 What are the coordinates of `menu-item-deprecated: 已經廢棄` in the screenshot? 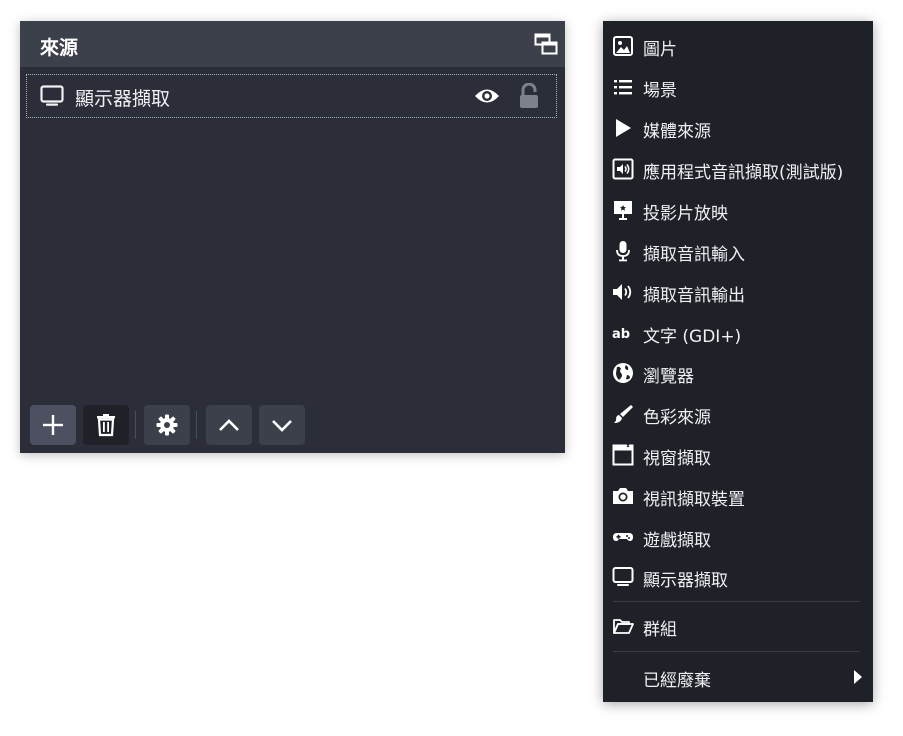 It's located at (738, 677).